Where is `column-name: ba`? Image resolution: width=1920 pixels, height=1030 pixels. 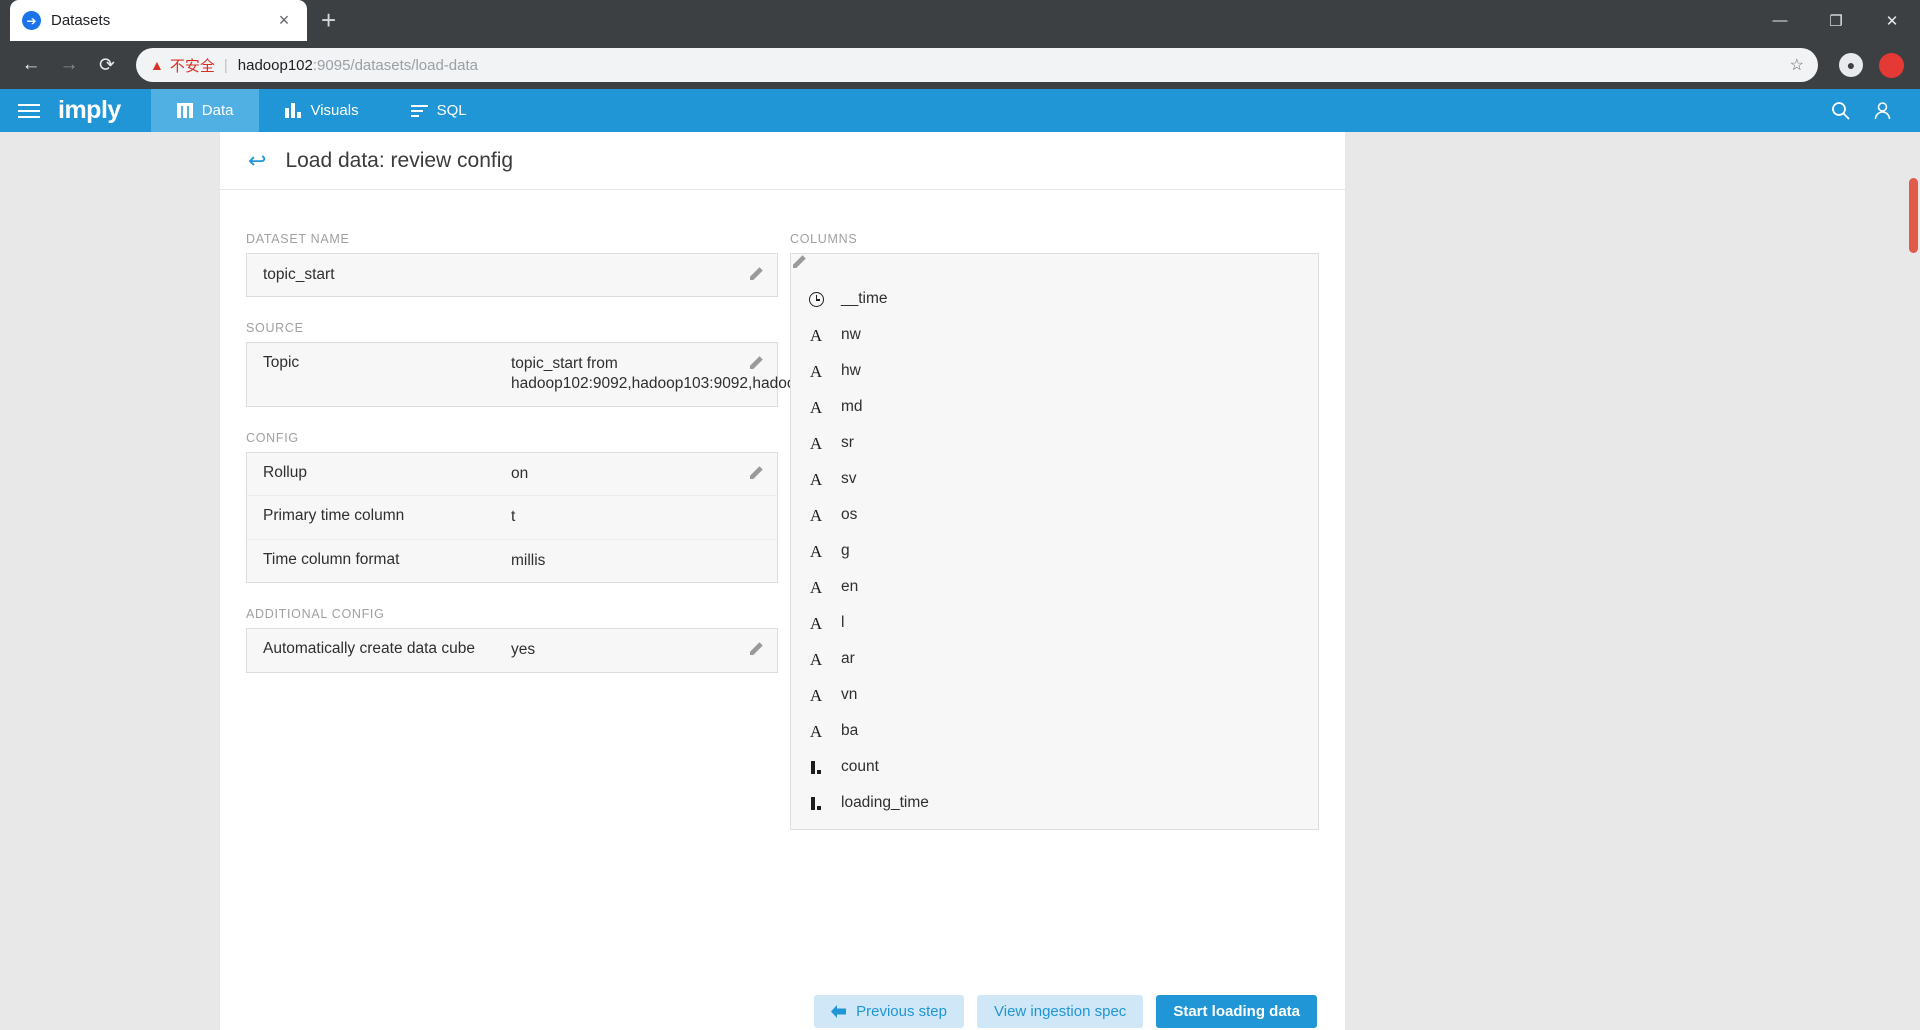
column-name: ba is located at coordinates (850, 730).